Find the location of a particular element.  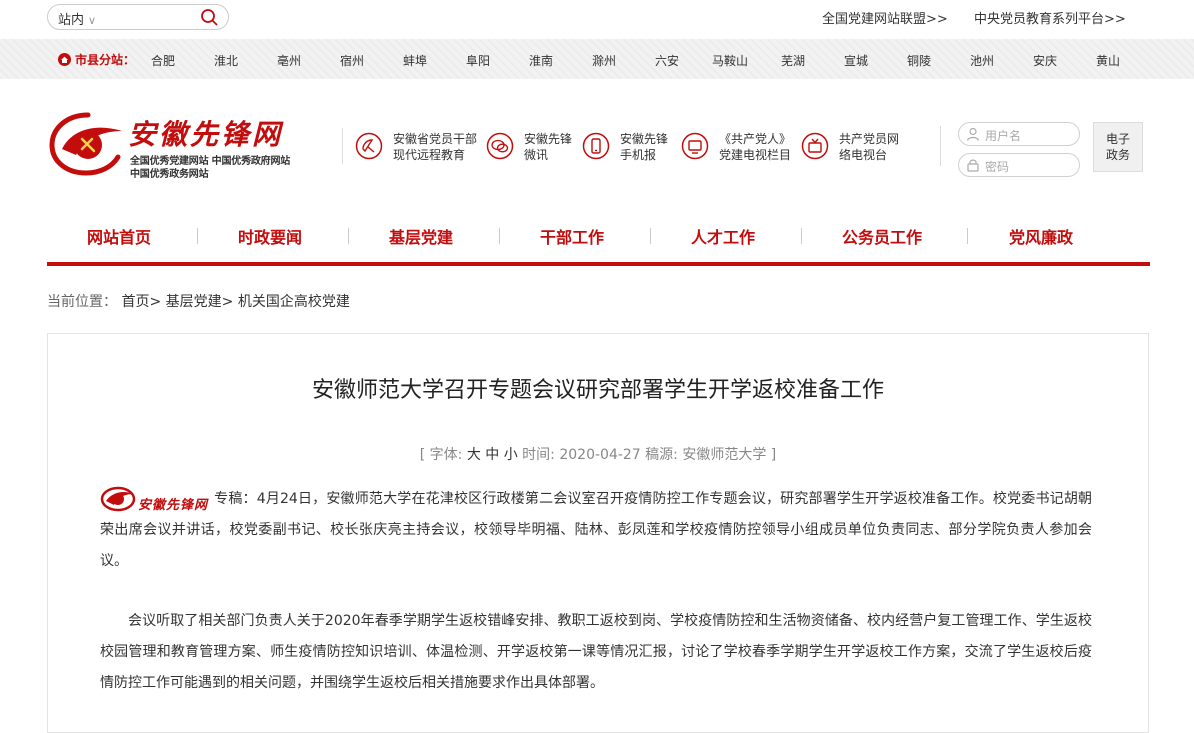

tv-icon is located at coordinates (695, 146).